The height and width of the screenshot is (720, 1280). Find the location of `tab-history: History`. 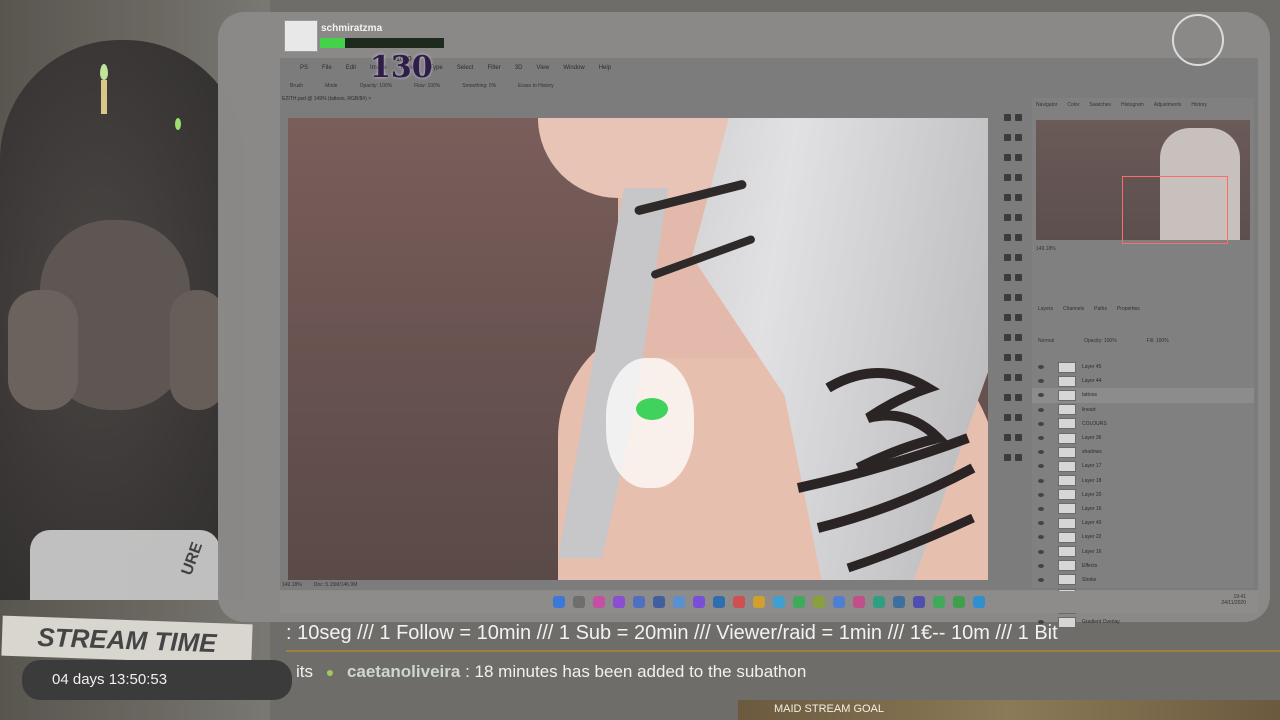

tab-history: History is located at coordinates (1199, 105).